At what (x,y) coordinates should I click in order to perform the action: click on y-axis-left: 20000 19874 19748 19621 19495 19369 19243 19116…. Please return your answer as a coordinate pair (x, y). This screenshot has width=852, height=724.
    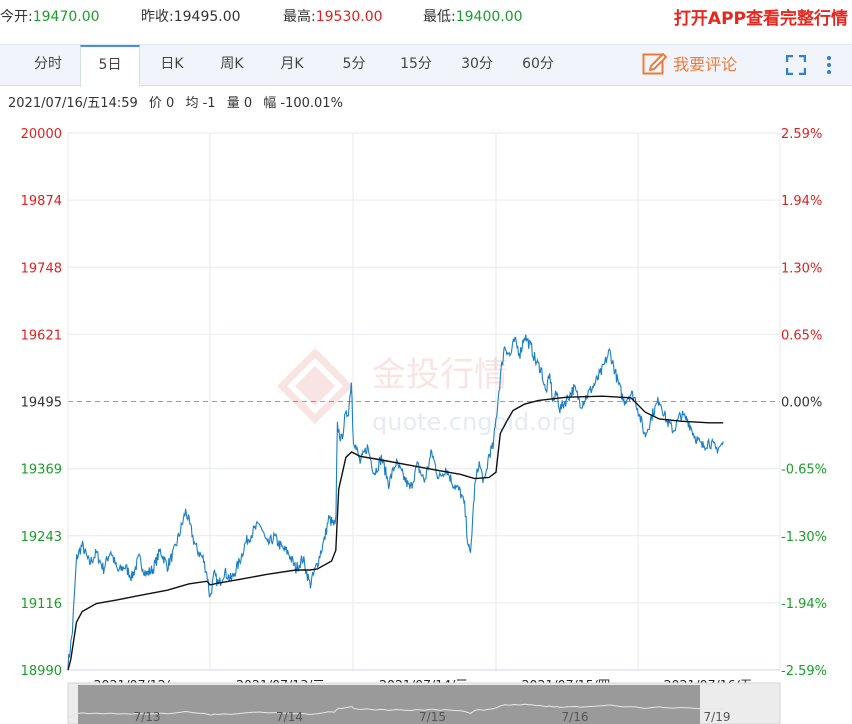
    Looking at the image, I should click on (41, 403).